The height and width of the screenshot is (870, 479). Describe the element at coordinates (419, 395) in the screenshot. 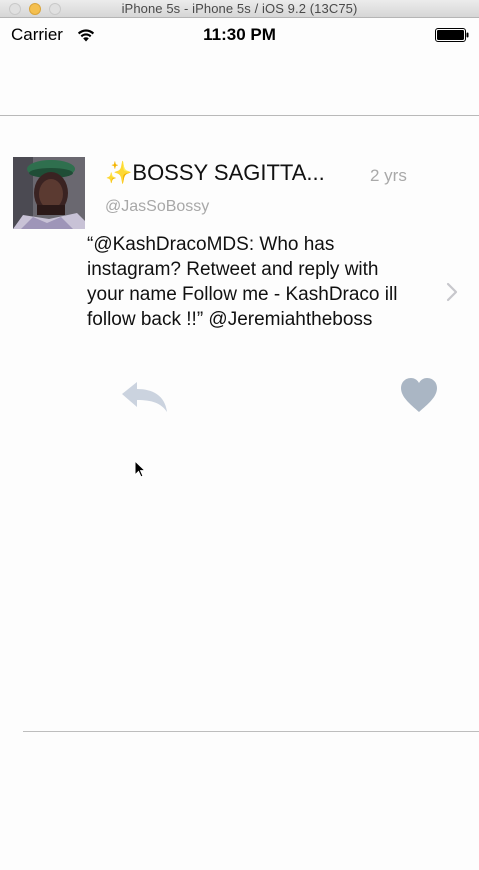

I see `heart-icon` at that location.